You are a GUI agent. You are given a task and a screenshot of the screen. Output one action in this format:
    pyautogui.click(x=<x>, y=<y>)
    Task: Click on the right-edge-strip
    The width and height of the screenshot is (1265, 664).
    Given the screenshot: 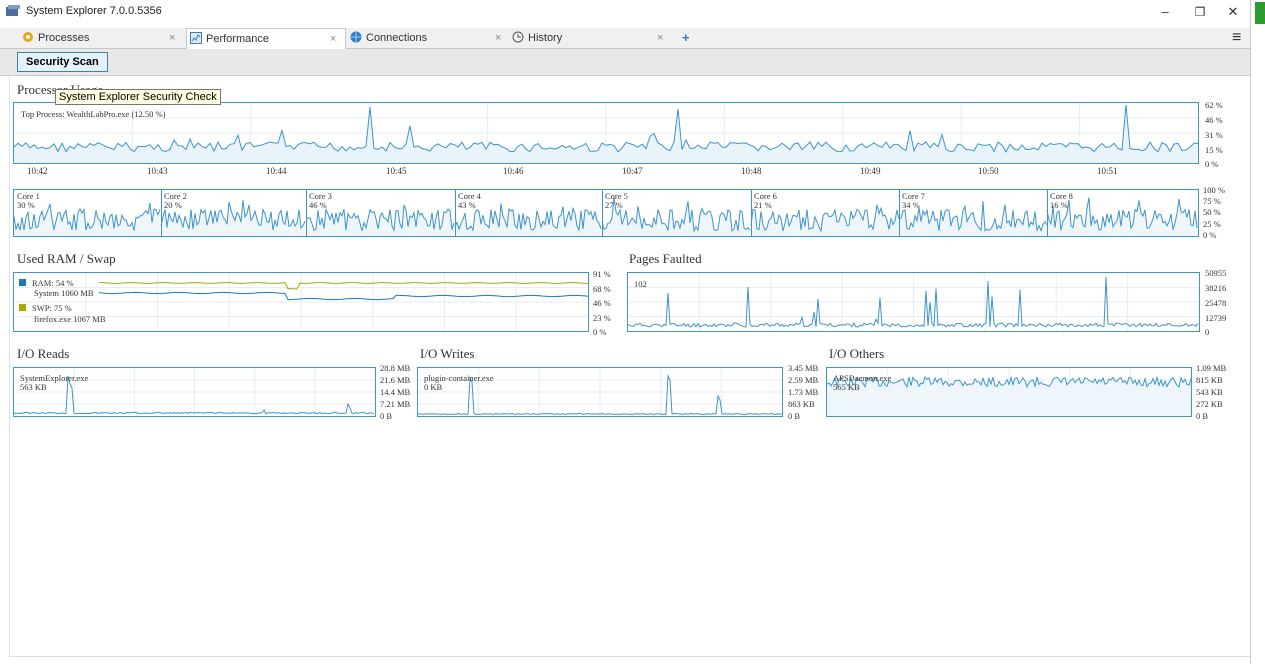 What is the action you would take?
    pyautogui.click(x=1257, y=332)
    